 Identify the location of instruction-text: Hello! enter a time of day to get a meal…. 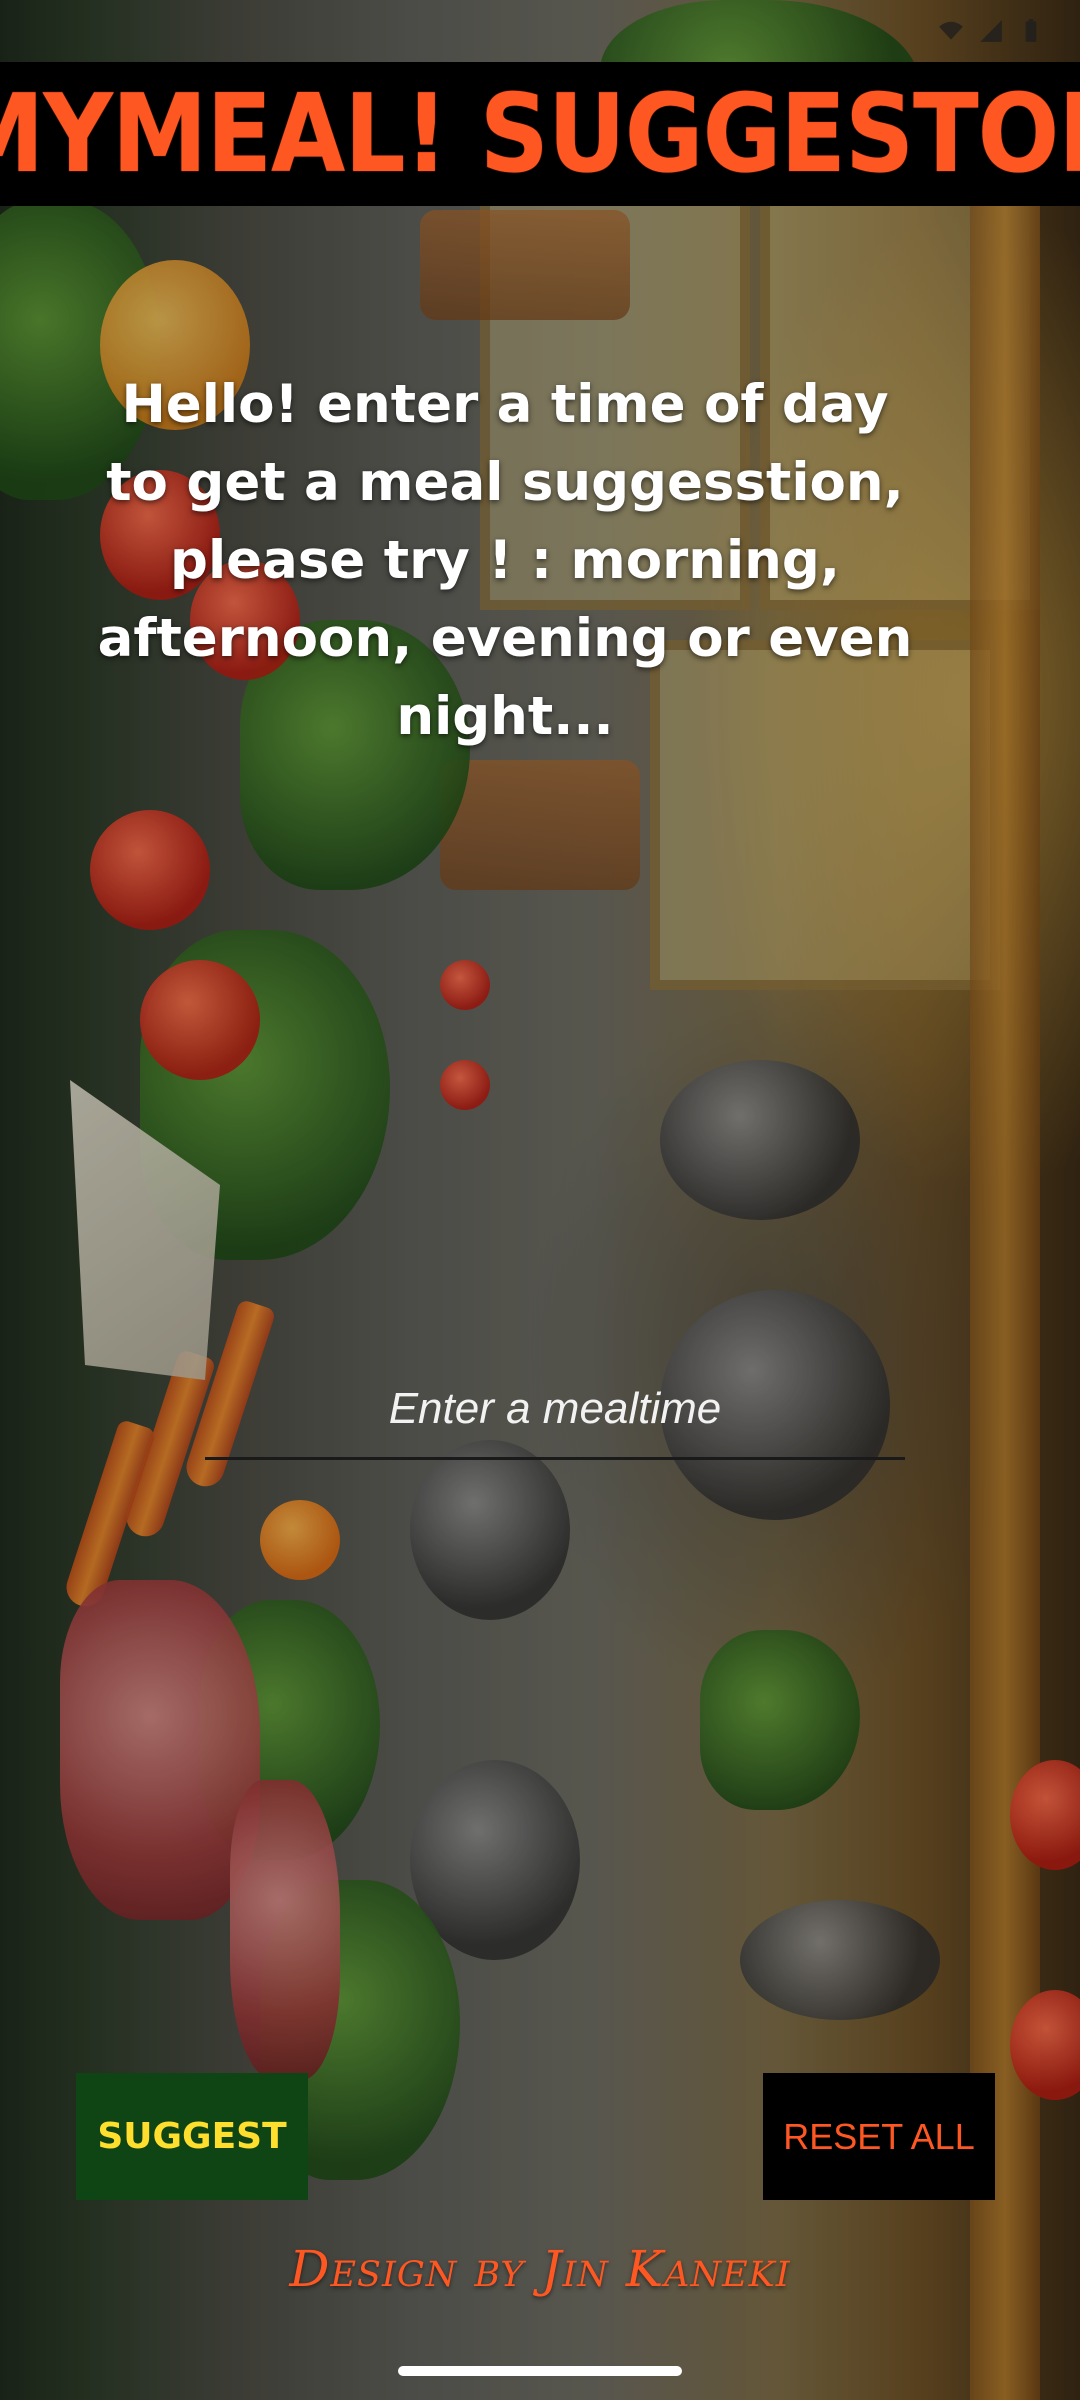
(505, 560).